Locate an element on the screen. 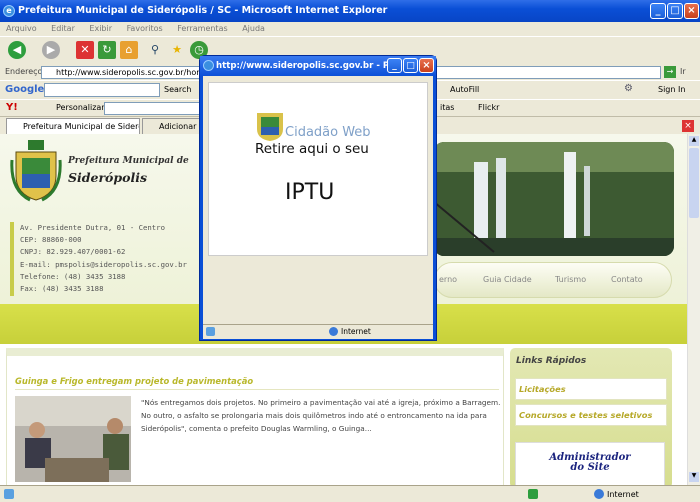 The width and height of the screenshot is (700, 502). refresh-icon: ↻ is located at coordinates (107, 50).